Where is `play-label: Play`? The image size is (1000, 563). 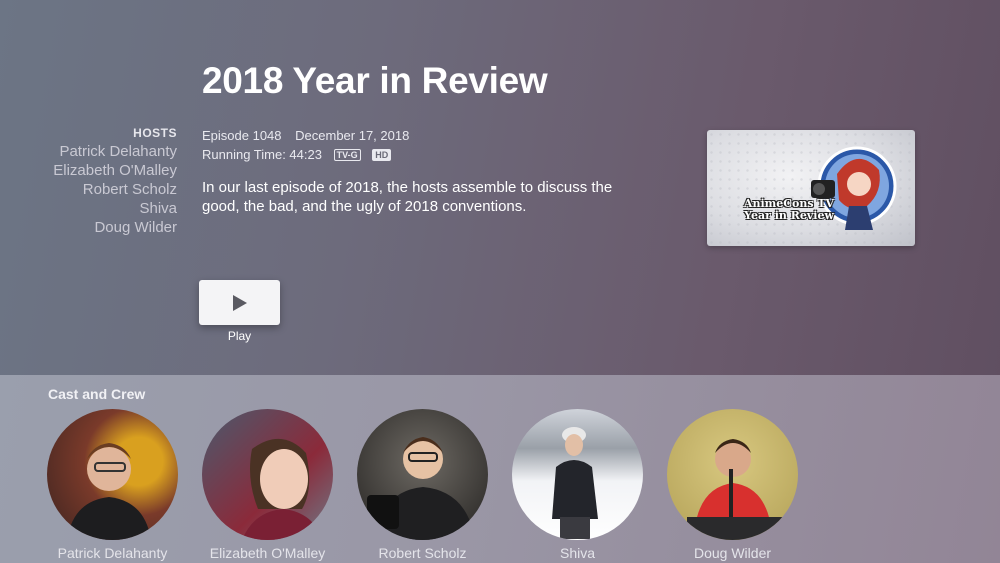
play-label: Play is located at coordinates (239, 336).